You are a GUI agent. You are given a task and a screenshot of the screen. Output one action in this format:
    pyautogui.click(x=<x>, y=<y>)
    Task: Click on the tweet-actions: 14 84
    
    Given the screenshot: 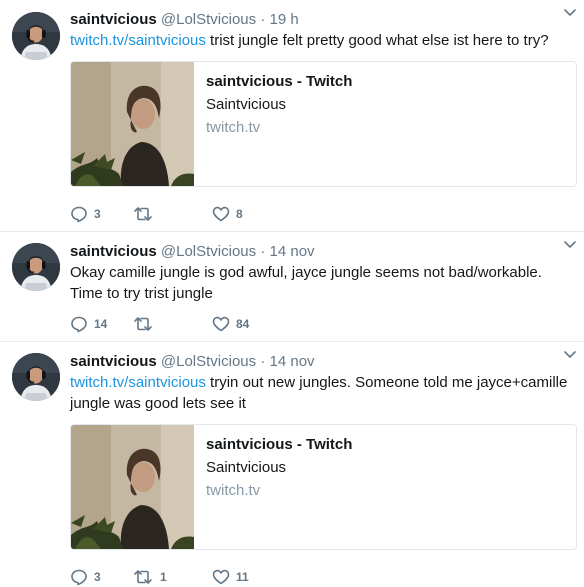 What is the action you would take?
    pyautogui.click(x=159, y=324)
    